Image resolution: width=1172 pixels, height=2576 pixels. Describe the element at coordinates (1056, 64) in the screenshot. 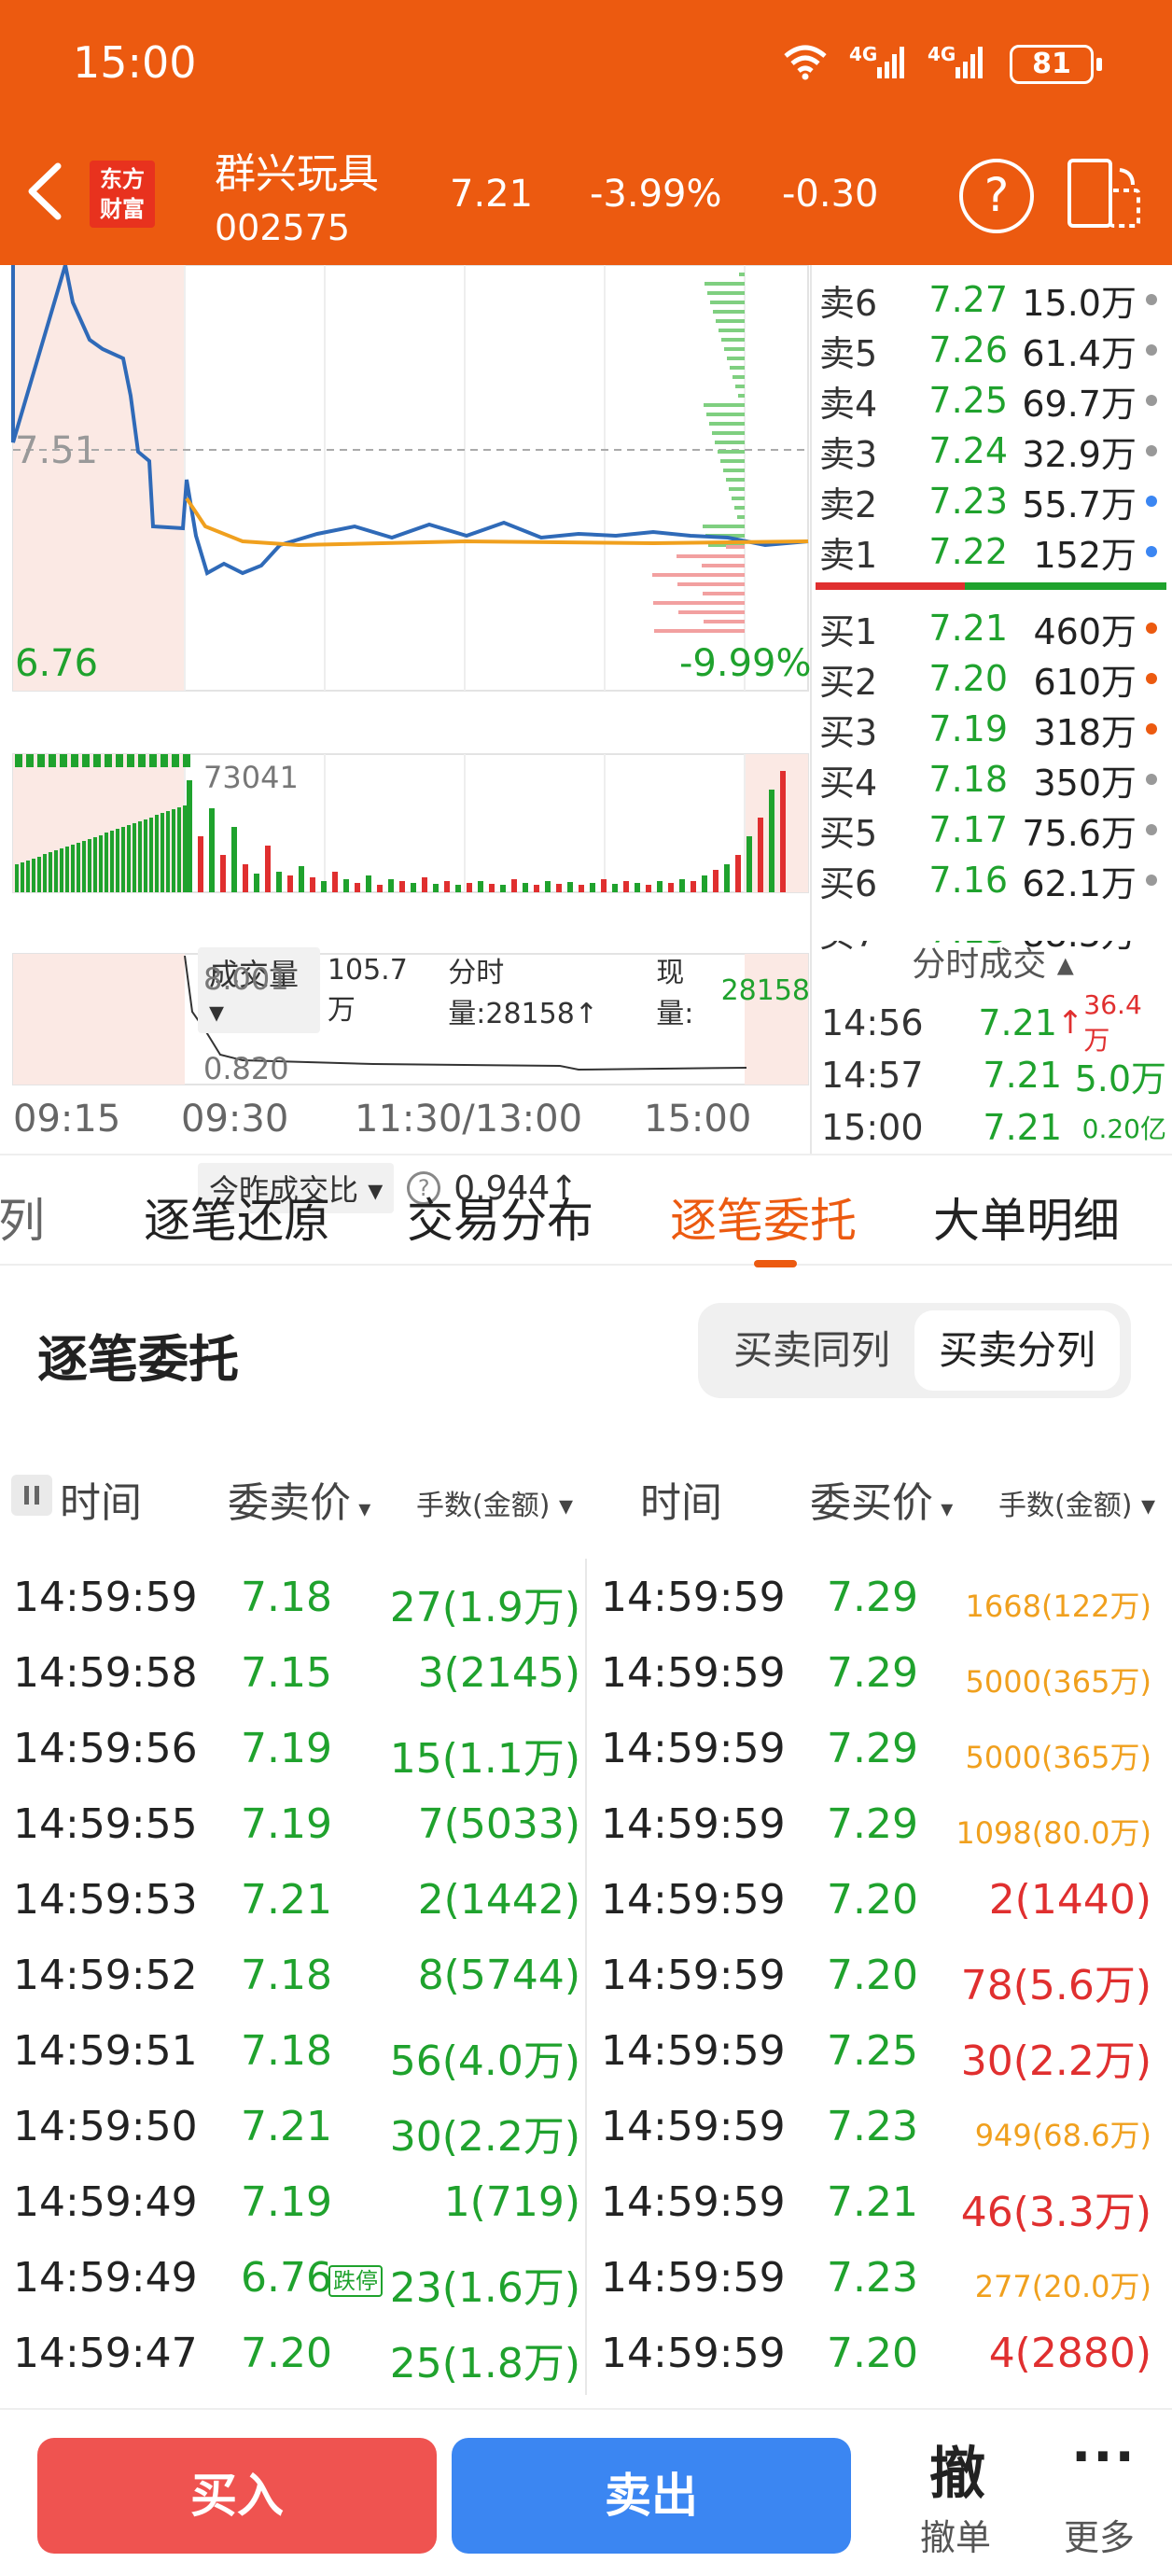

I see `battery-icon: 81` at that location.